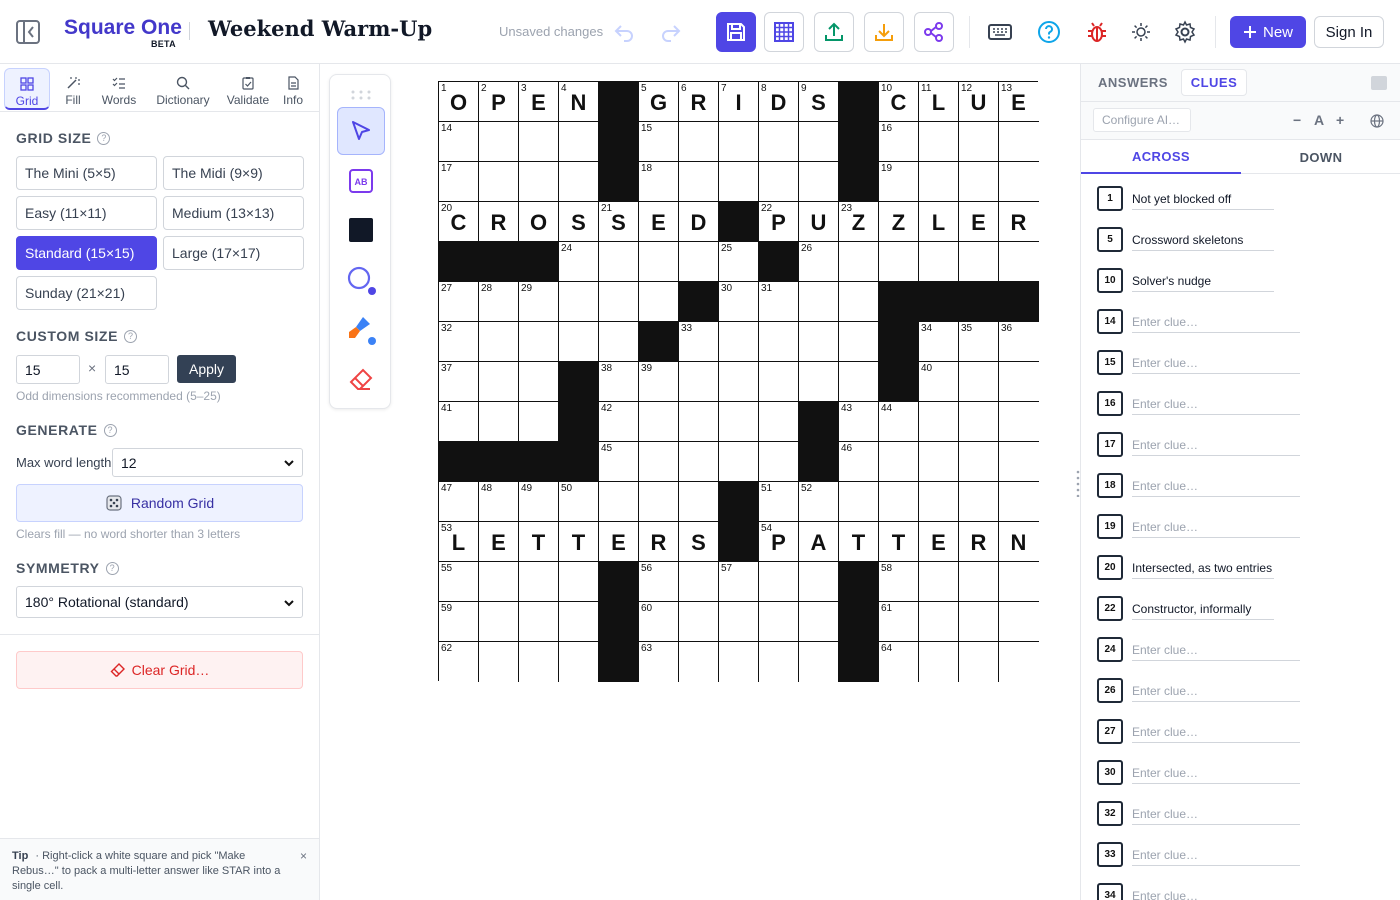 Image resolution: width=1400 pixels, height=900 pixels. What do you see at coordinates (499, 502) in the screenshot?
I see `grid-cell: 48` at bounding box center [499, 502].